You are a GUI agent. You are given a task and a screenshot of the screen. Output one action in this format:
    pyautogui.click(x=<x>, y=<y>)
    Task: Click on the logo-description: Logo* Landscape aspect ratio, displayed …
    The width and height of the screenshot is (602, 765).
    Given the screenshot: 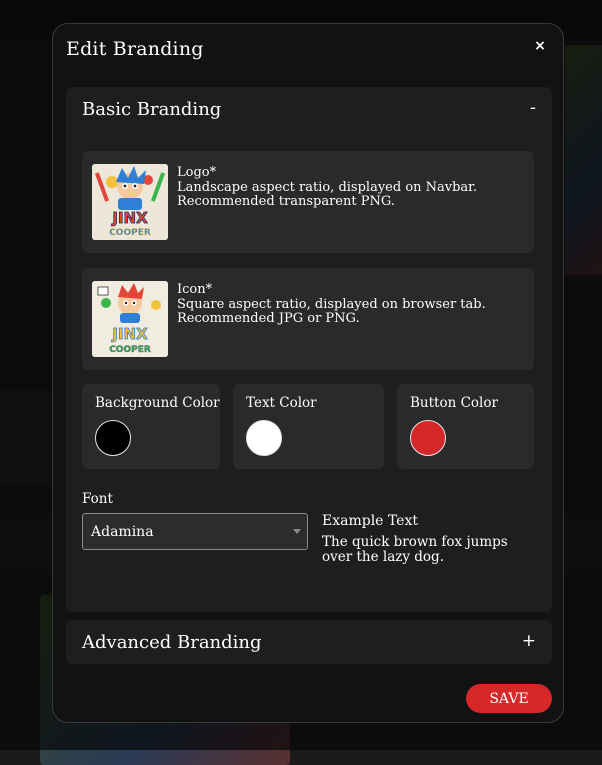 What is the action you would take?
    pyautogui.click(x=327, y=187)
    